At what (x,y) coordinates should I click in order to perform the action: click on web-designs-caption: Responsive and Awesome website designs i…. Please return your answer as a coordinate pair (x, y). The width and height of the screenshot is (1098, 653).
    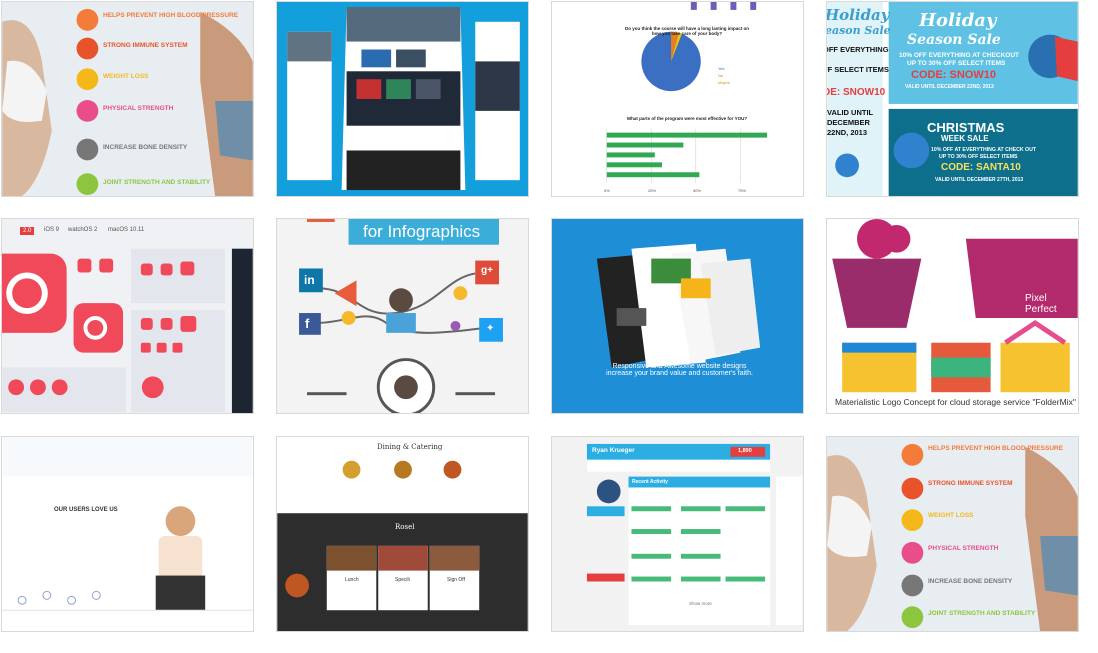
    Looking at the image, I should click on (679, 370).